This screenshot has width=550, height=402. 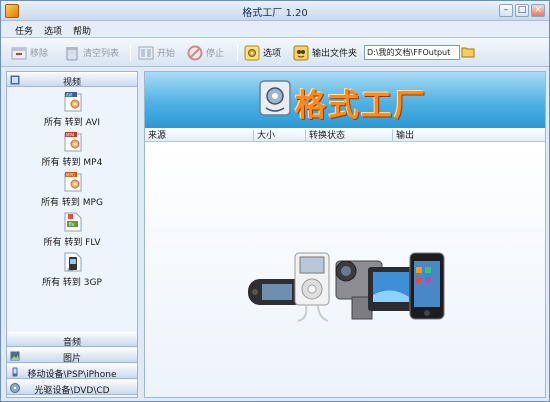 I want to click on output-folder-icon, so click(x=301, y=52).